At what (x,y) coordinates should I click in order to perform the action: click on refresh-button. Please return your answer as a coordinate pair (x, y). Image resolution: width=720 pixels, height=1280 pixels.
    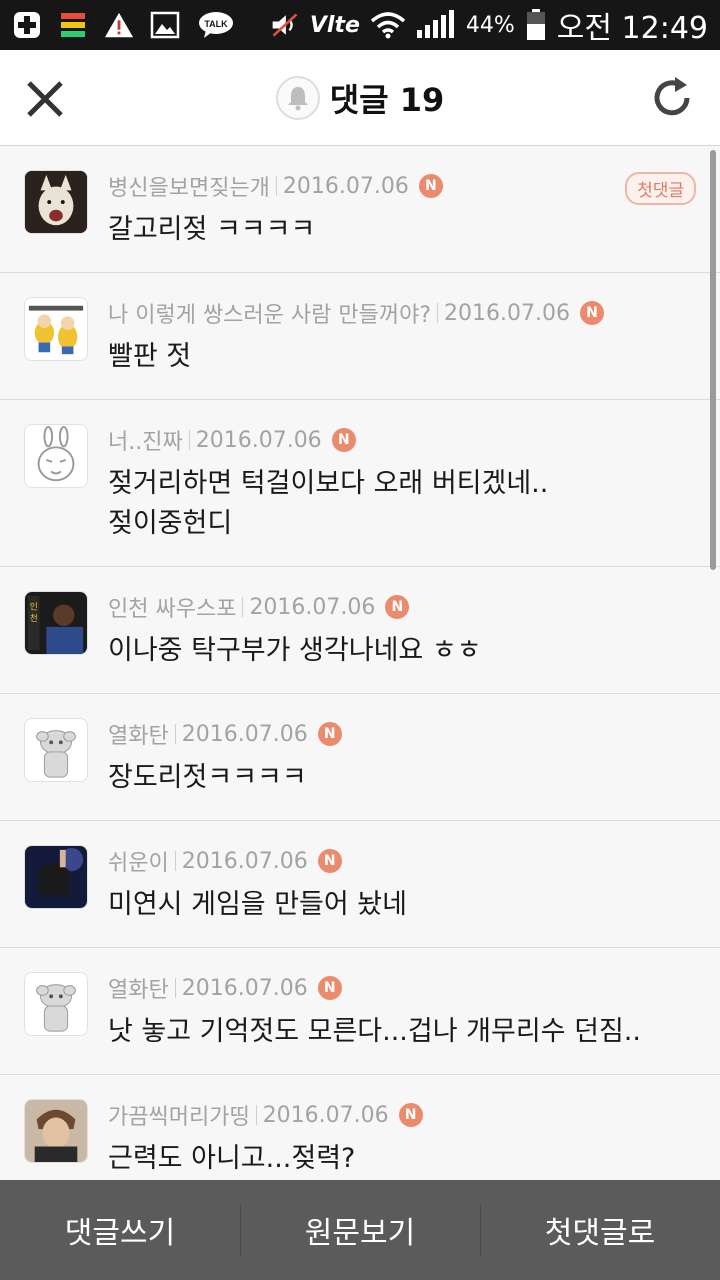
    Looking at the image, I should click on (672, 98).